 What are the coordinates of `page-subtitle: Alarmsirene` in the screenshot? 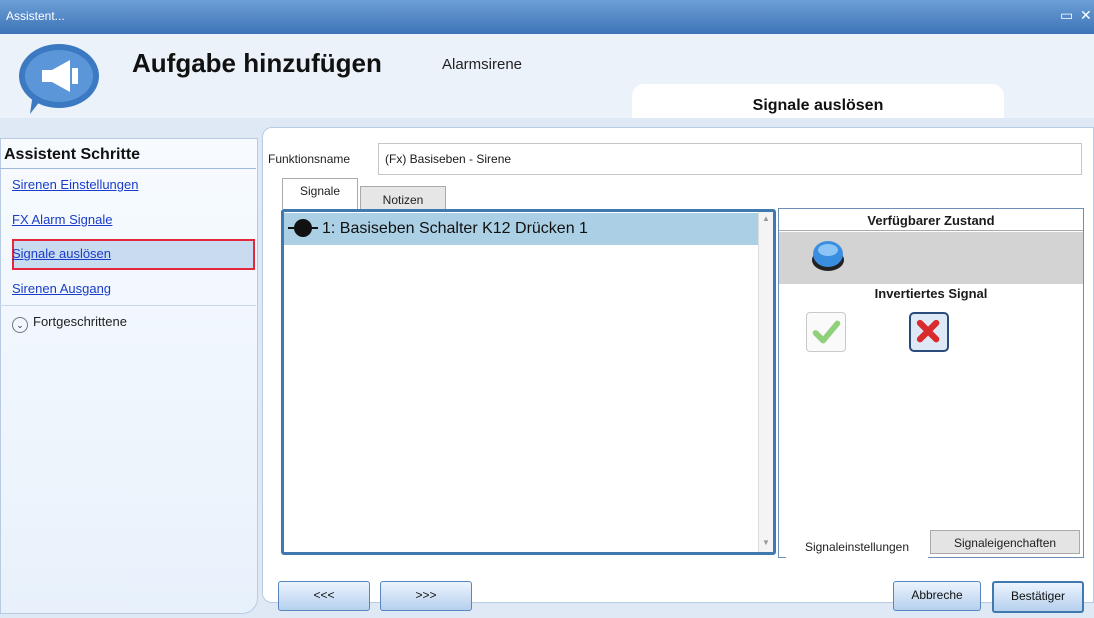 It's located at (482, 64).